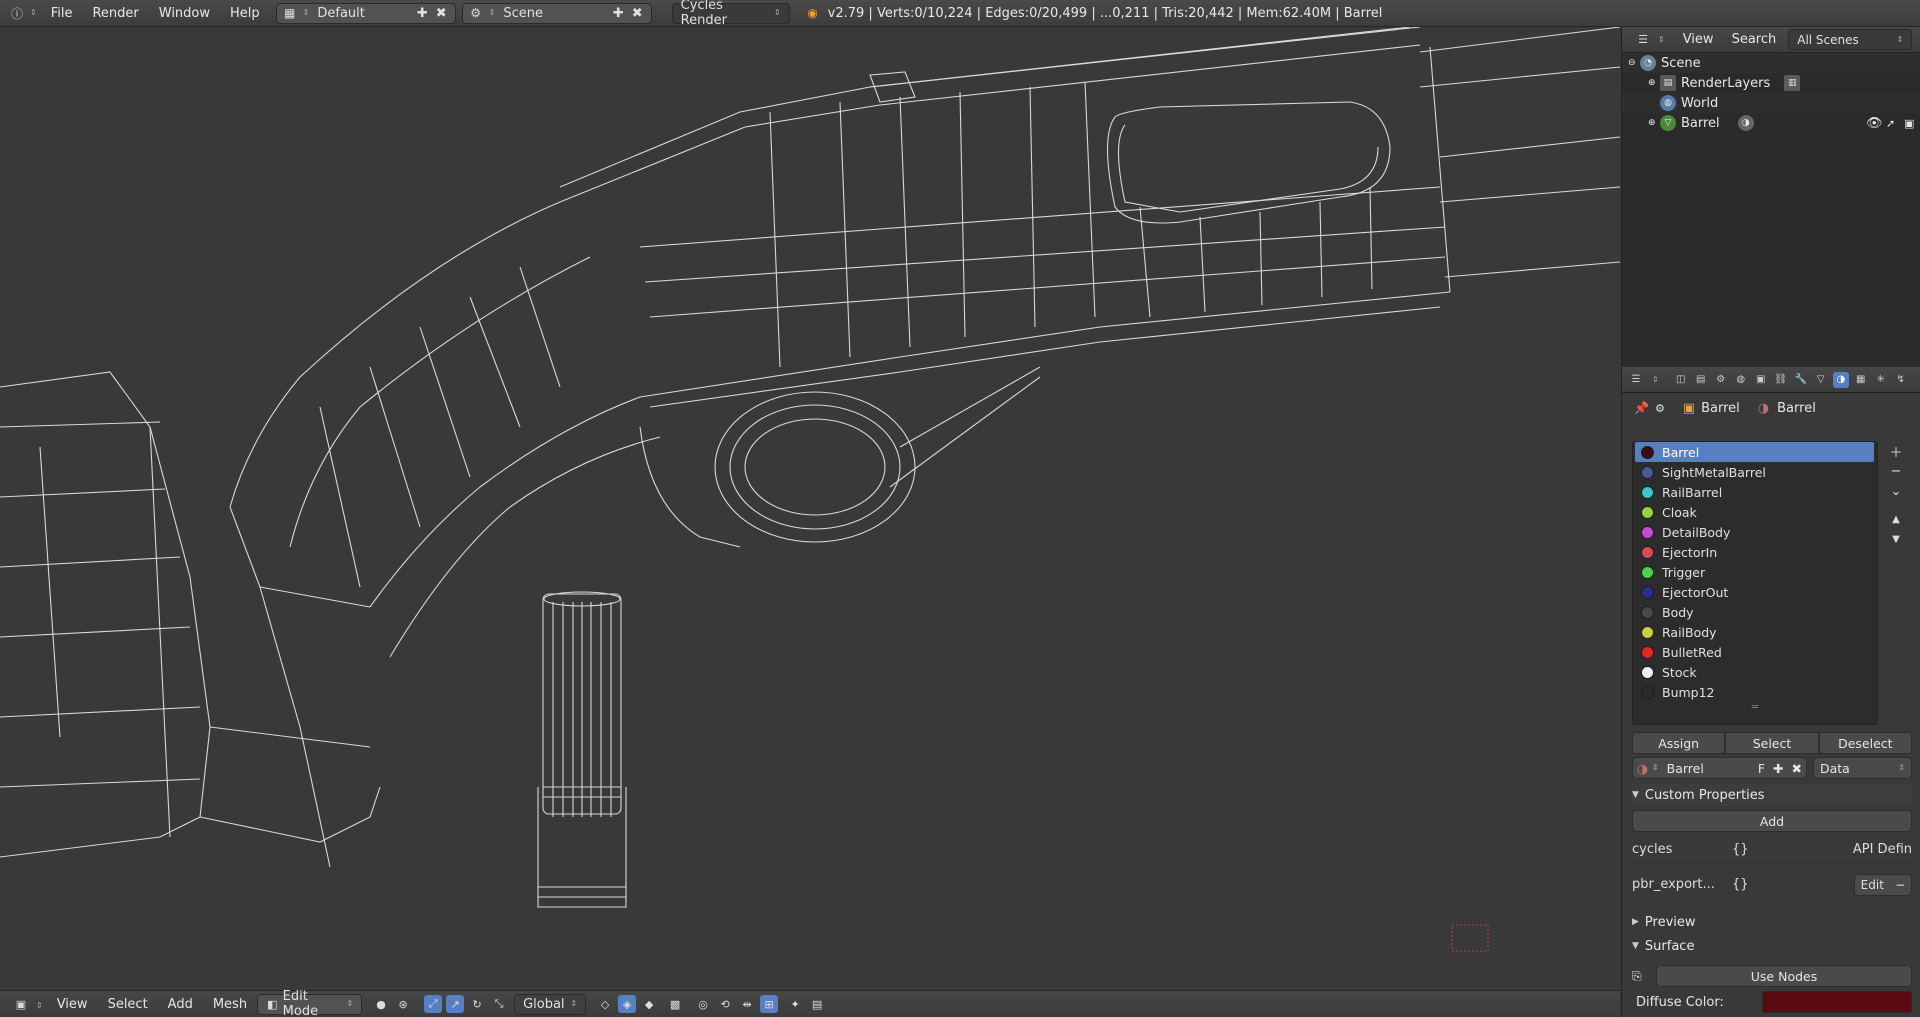 This screenshot has width=1920, height=1017. What do you see at coordinates (1837, 1002) in the screenshot?
I see `diffuse-color-swatch` at bounding box center [1837, 1002].